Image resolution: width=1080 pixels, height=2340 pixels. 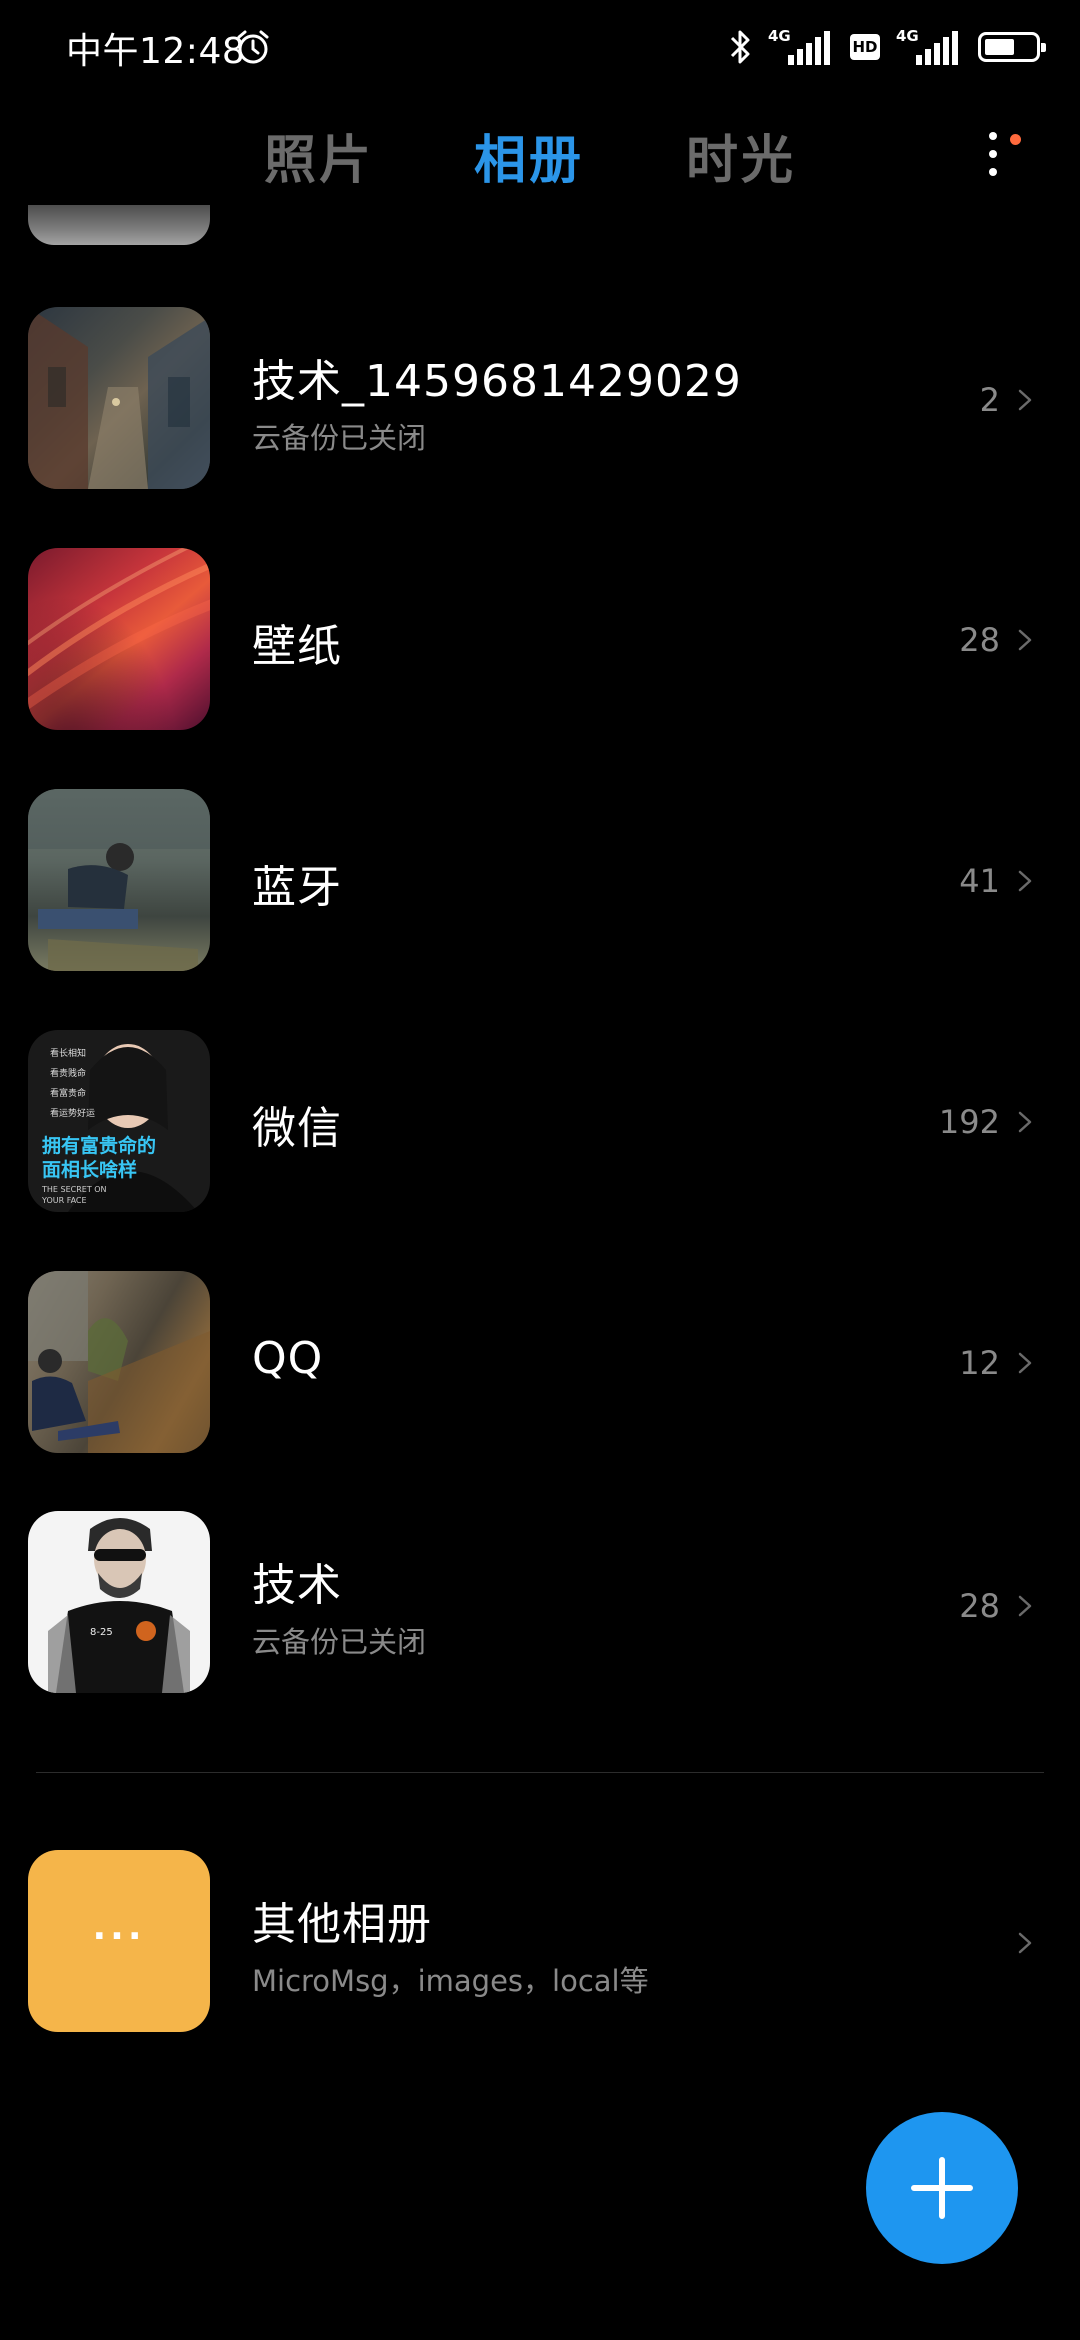 What do you see at coordinates (450, 1981) in the screenshot?
I see `other-albums-subtitle: MicroMsg，images，local等` at bounding box center [450, 1981].